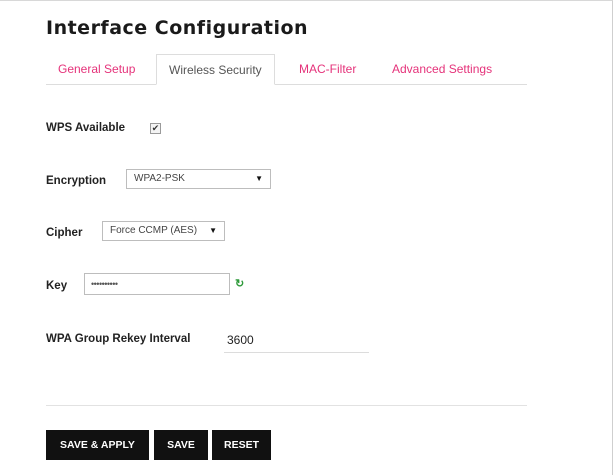 The width and height of the screenshot is (613, 475). I want to click on cipher-select: Force CCMP (AES) ▼, so click(163, 231).